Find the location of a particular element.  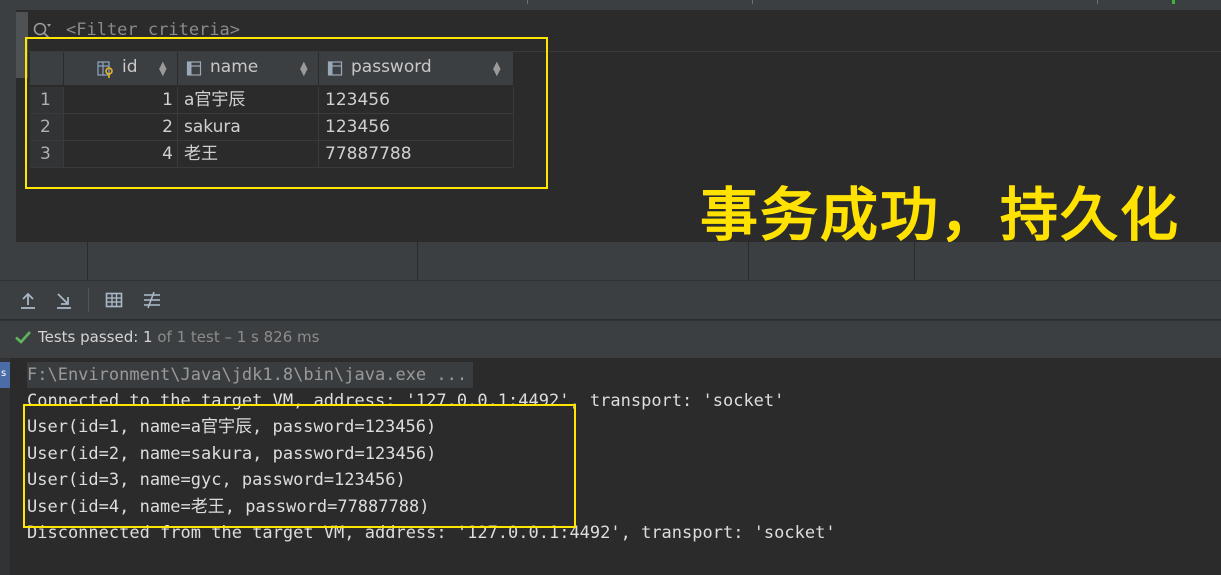

toolbar-divider is located at coordinates (88, 300).